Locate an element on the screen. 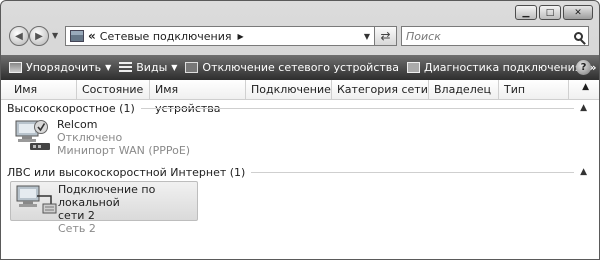 The height and width of the screenshot is (260, 600). group-label: ЛВС или высокоскоростной Интернет (1) is located at coordinates (126, 172).